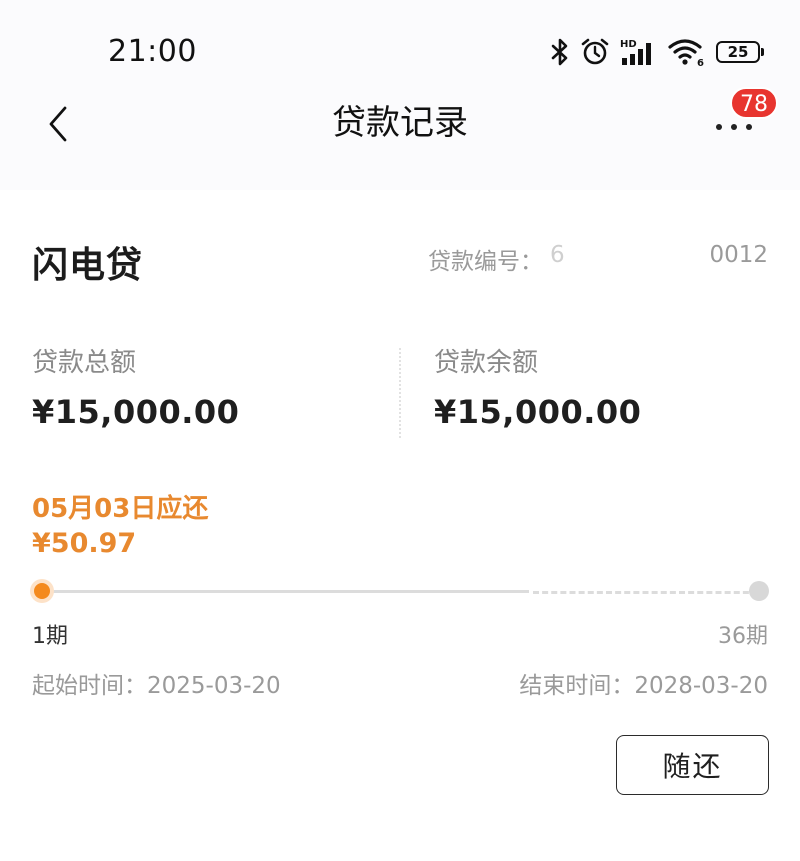 The width and height of the screenshot is (800, 861). I want to click on start-time: 起始时间：2025-03-20, so click(156, 686).